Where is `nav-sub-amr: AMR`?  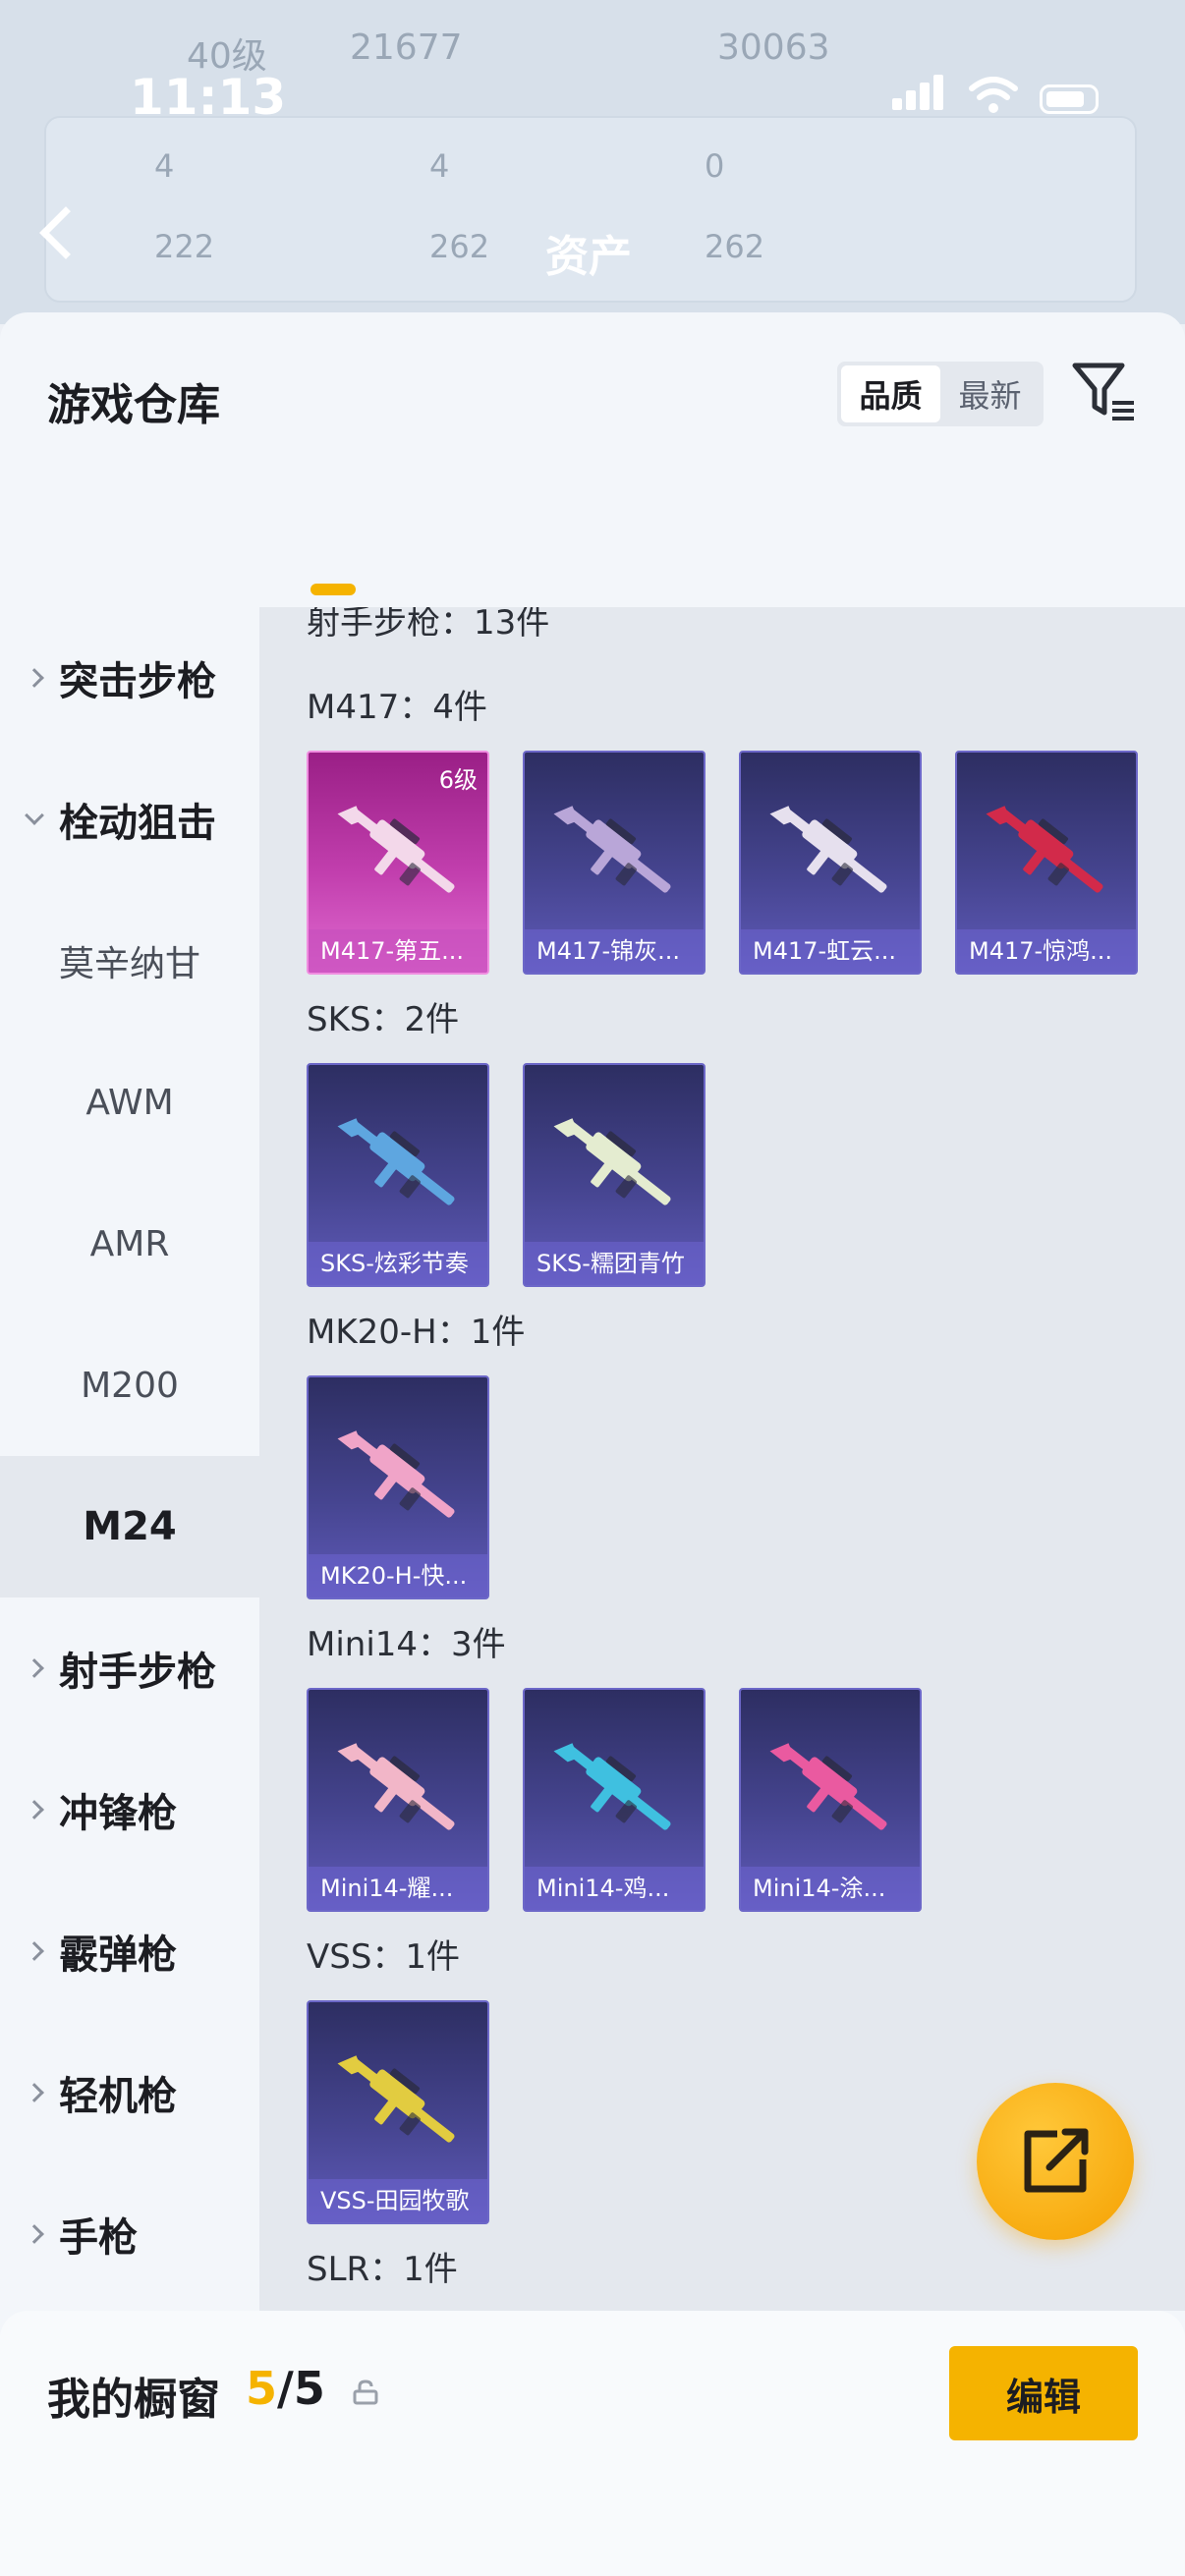
nav-sub-amr: AMR is located at coordinates (130, 1244).